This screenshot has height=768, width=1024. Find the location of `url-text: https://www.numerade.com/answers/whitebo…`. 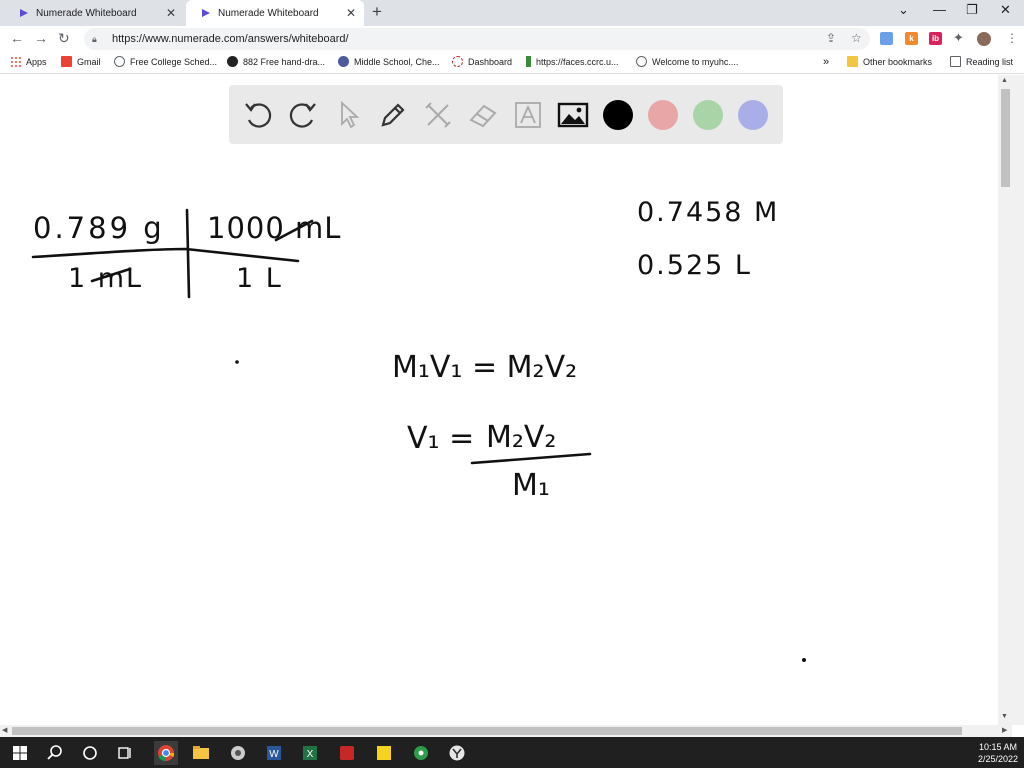

url-text: https://www.numerade.com/answers/whitebo… is located at coordinates (230, 39).